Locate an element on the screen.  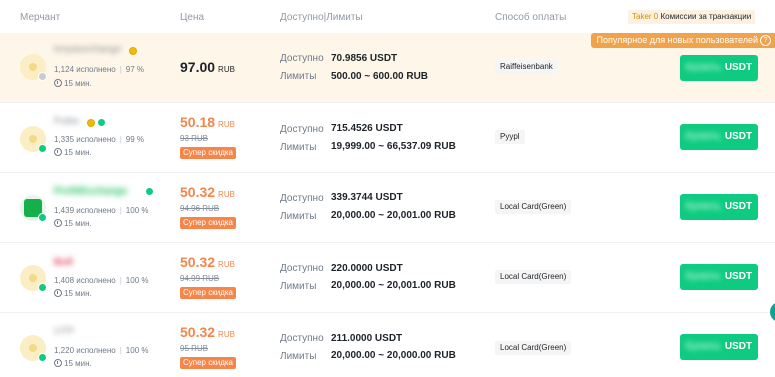
merchant-name: UTP is located at coordinates (64, 332).